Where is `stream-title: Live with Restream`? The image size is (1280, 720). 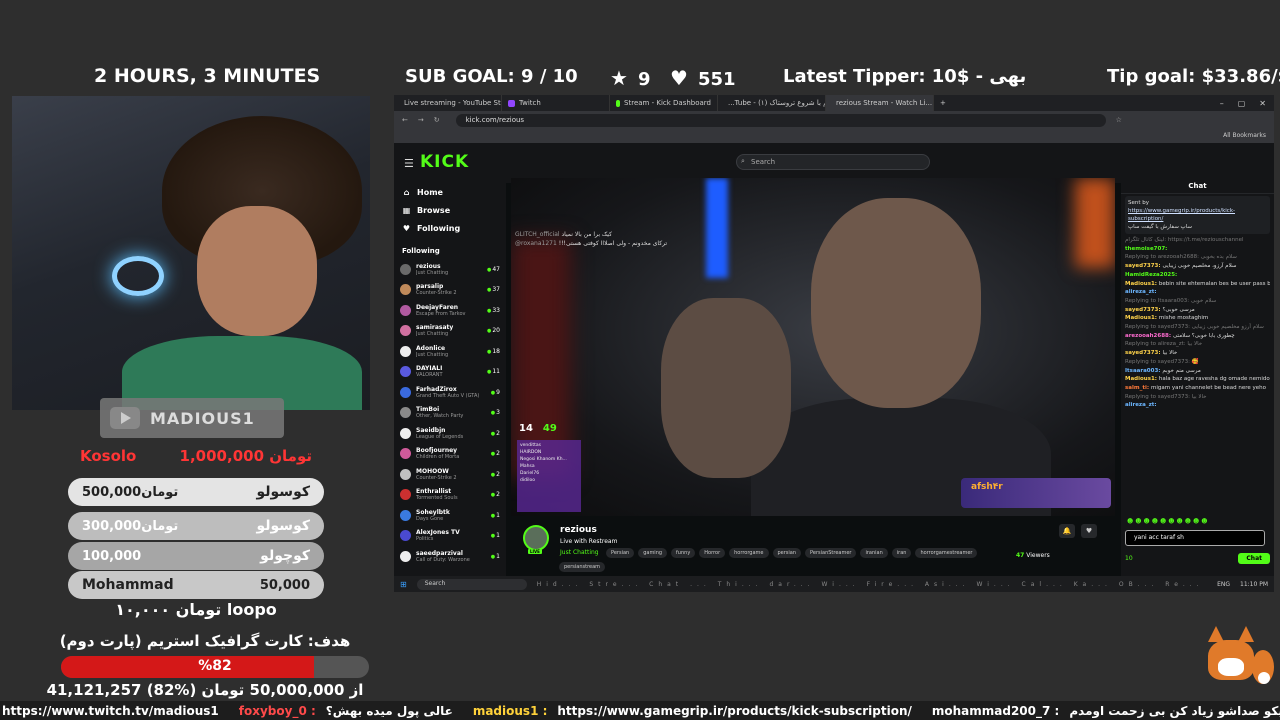
stream-title: Live with Restream is located at coordinates (589, 541).